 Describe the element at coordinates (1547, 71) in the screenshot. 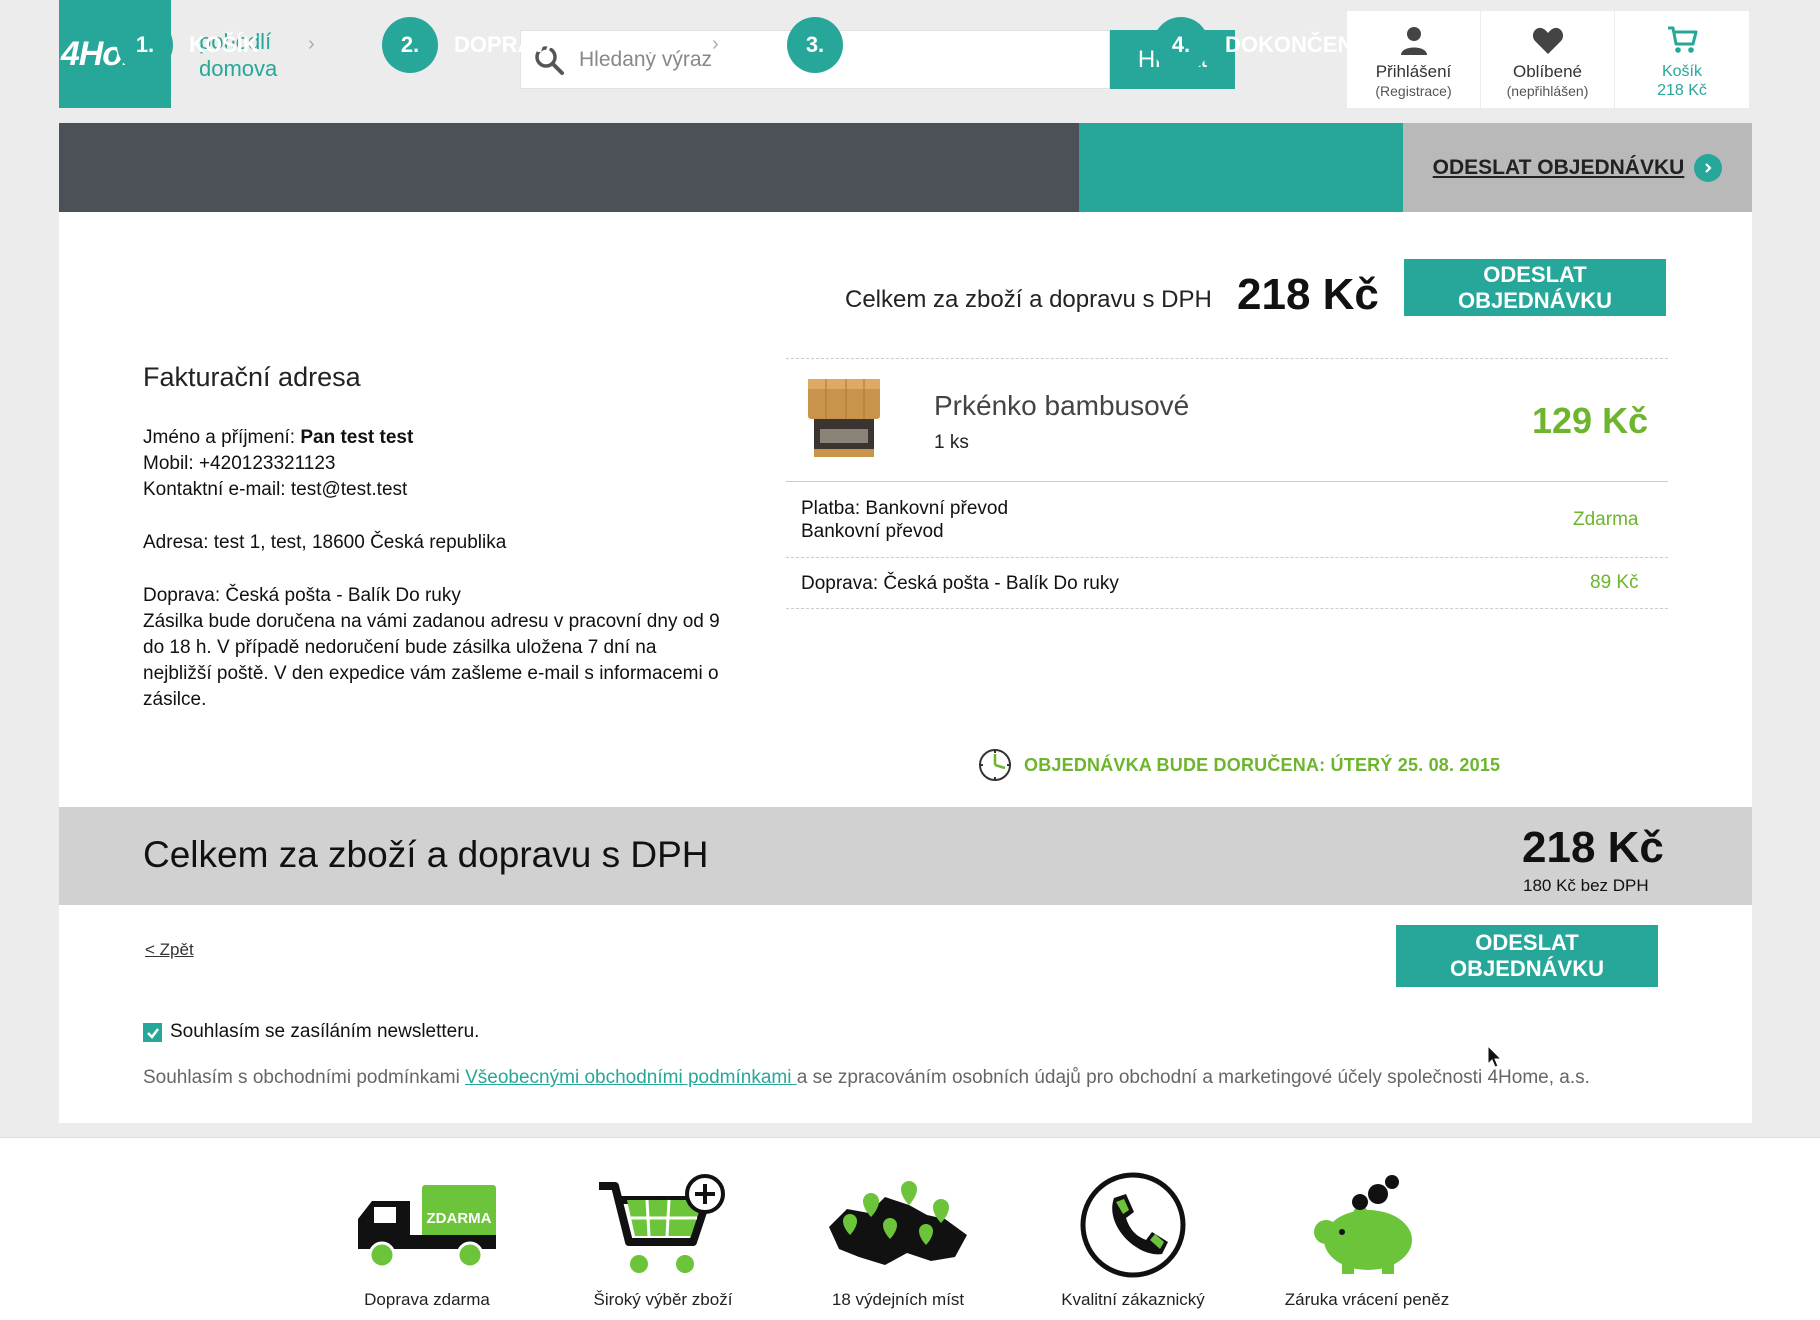

I see `favorites-label: Oblíbené` at that location.